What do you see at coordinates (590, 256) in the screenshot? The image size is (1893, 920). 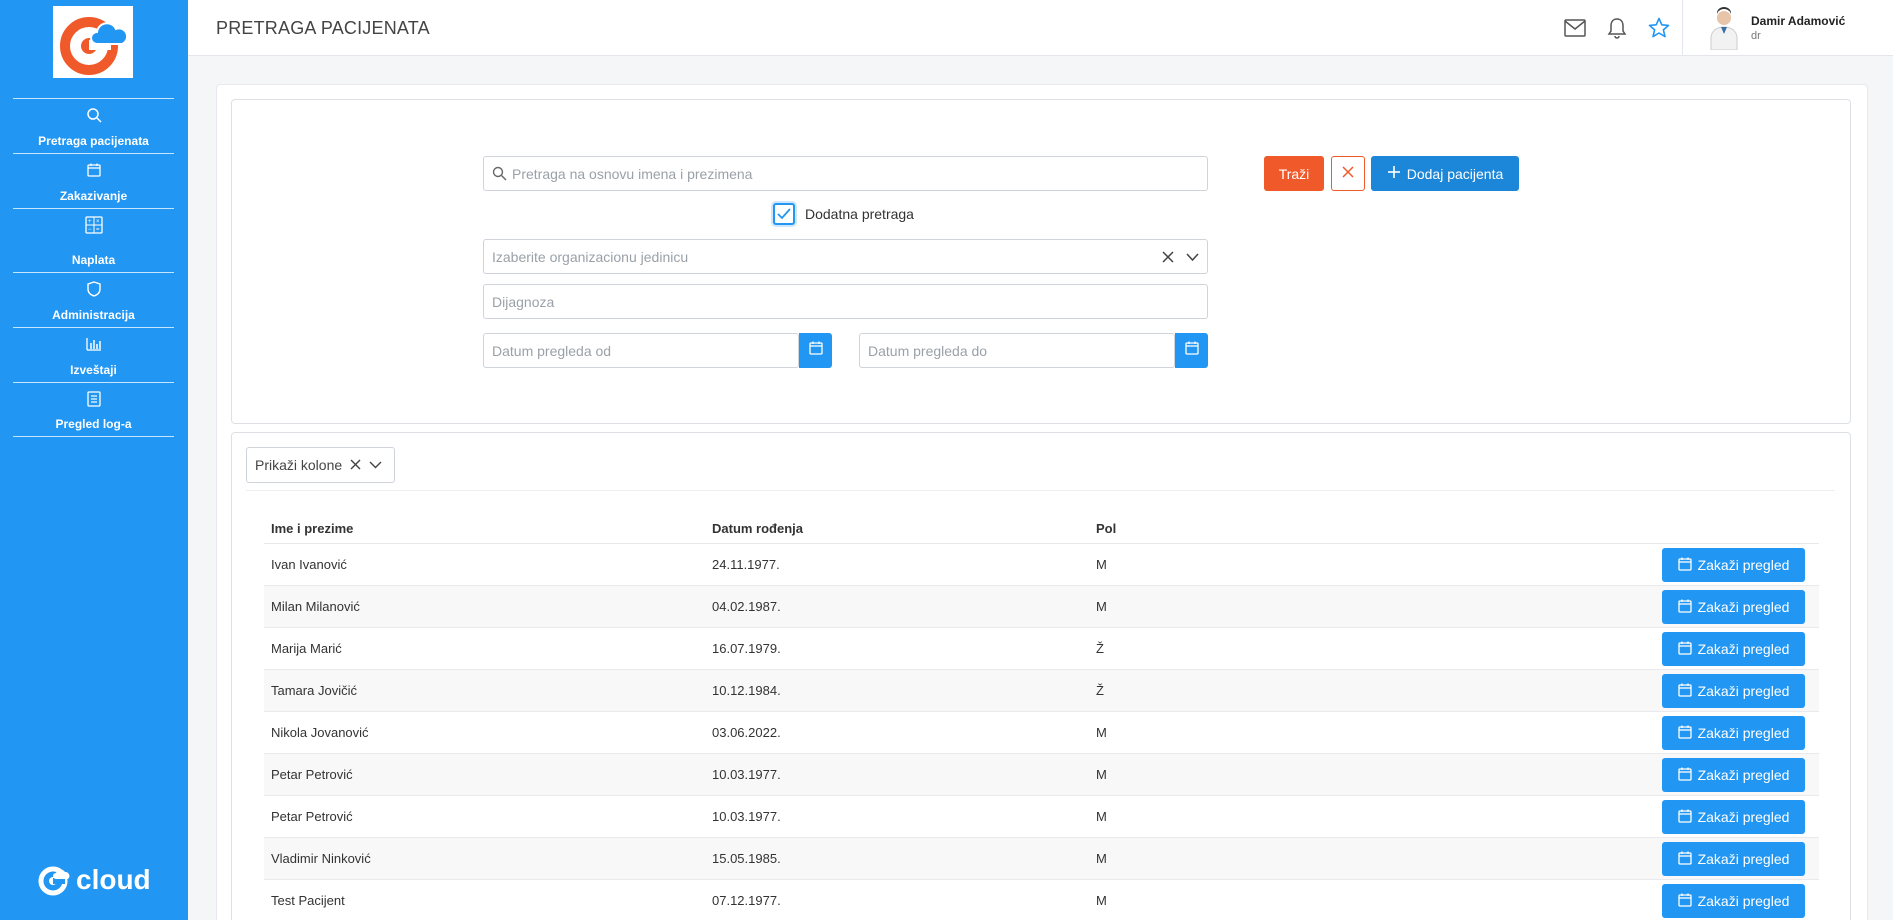 I see `org-unit-placeholder: Izaberite organizacionu jedinicu` at bounding box center [590, 256].